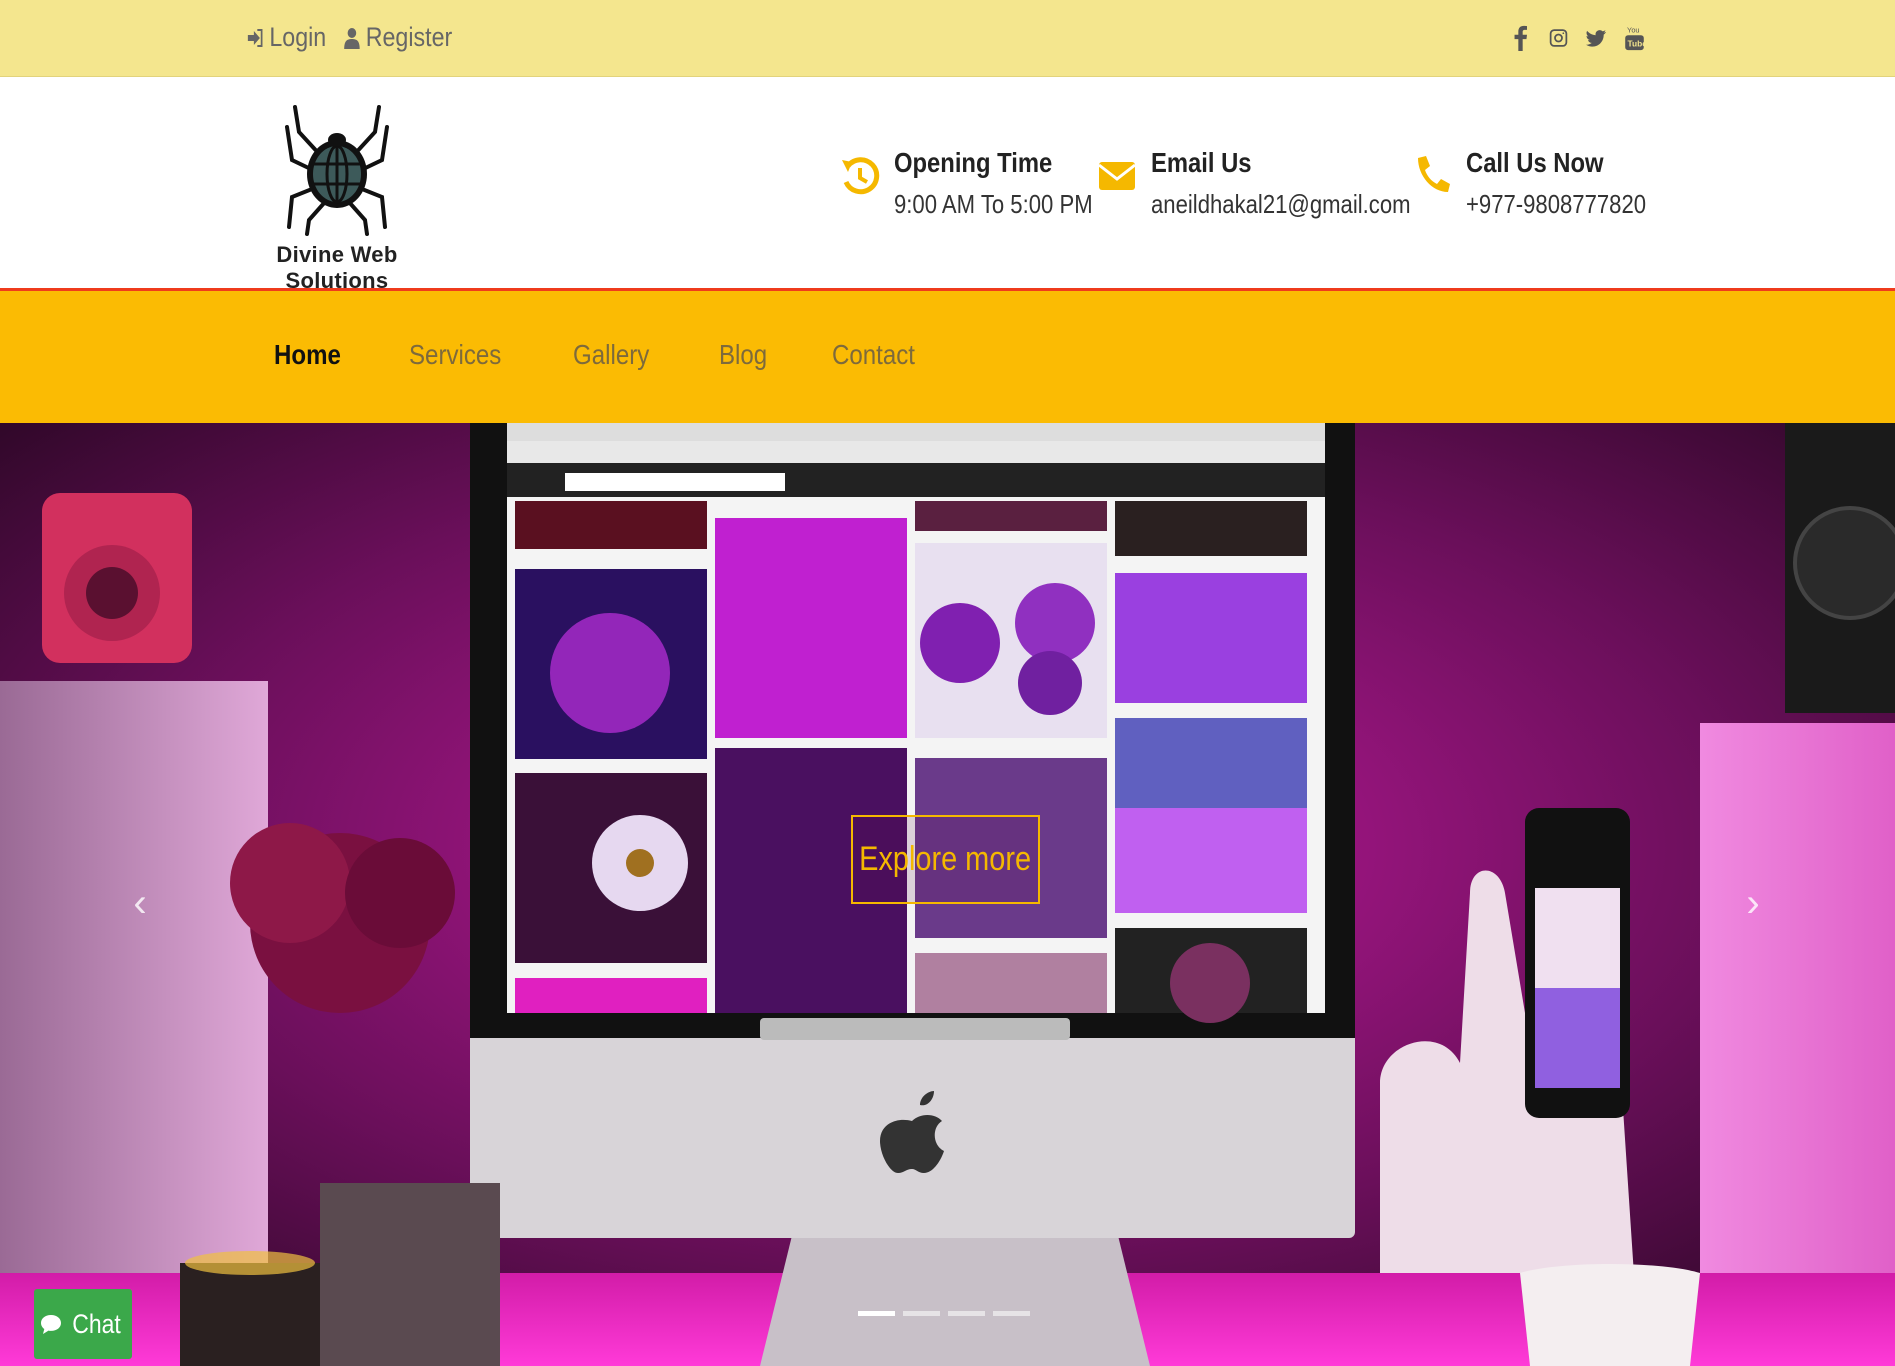  I want to click on login-label: Login, so click(298, 37).